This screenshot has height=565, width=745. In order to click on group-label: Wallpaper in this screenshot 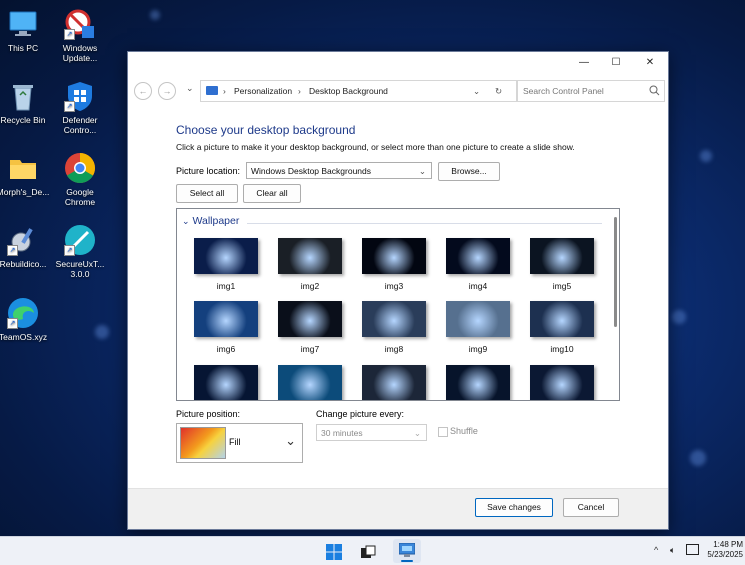, I will do `click(216, 221)`.